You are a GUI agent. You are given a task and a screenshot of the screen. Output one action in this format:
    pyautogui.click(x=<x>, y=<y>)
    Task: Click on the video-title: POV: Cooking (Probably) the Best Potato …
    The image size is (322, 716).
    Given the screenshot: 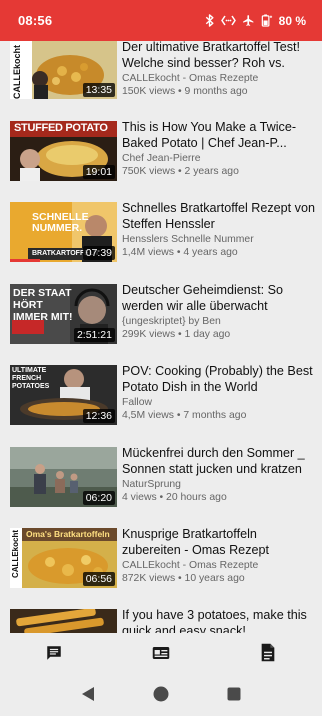 What is the action you would take?
    pyautogui.click(x=220, y=379)
    